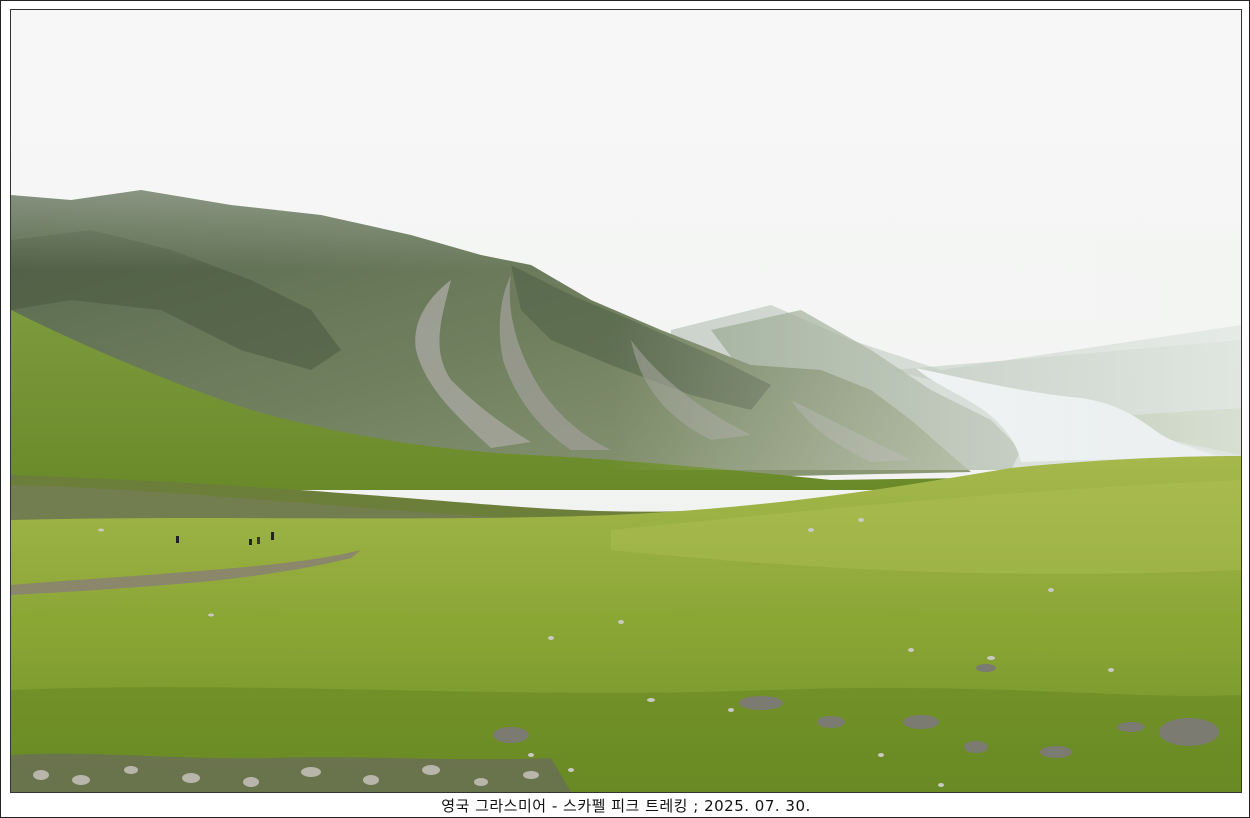 The image size is (1250, 818). Describe the element at coordinates (177, 539) in the screenshot. I see `hiker` at that location.